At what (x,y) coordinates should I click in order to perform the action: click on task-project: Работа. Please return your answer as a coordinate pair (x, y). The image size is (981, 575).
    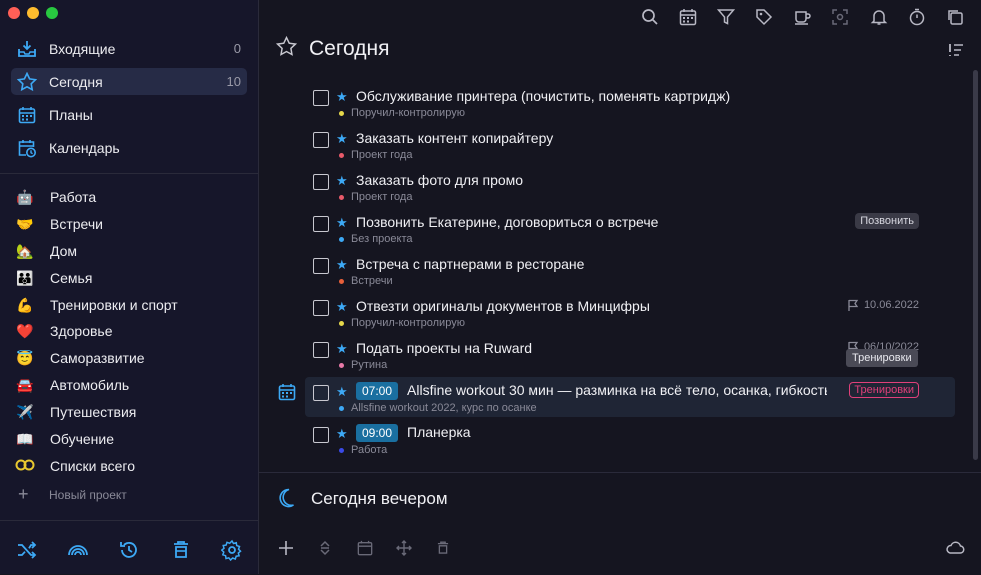
    Looking at the image, I should click on (363, 450).